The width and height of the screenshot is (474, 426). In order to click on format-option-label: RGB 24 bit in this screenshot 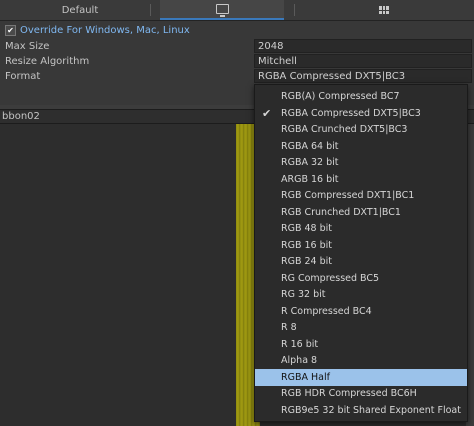, I will do `click(307, 261)`.